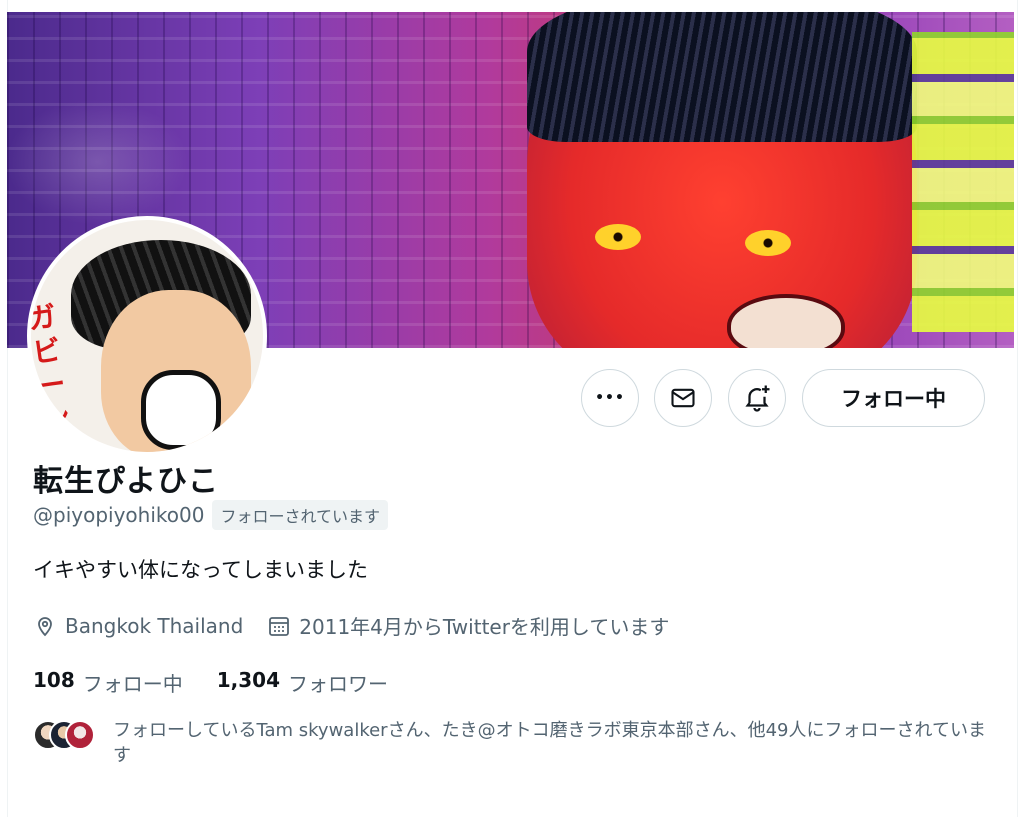 This screenshot has width=1024, height=817. What do you see at coordinates (181, 410) in the screenshot?
I see `avatar-mouth` at bounding box center [181, 410].